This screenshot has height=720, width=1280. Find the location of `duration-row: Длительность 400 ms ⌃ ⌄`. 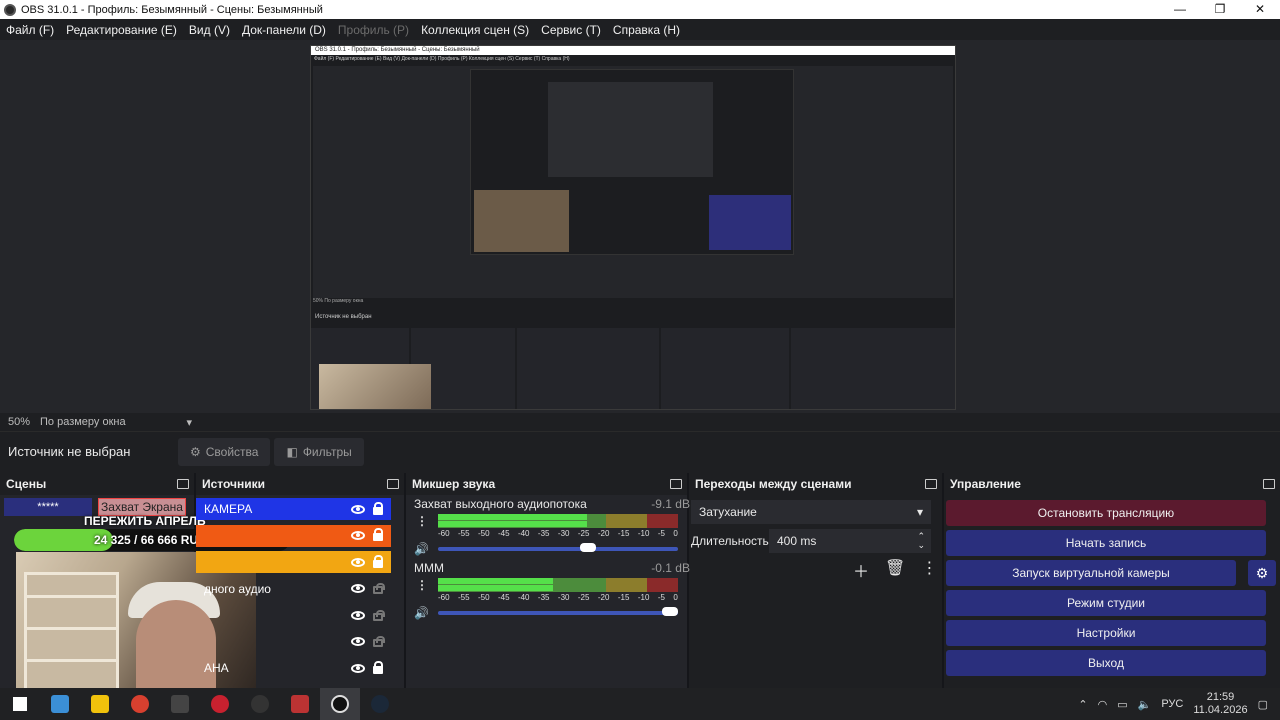

duration-row: Длительность 400 ms ⌃ ⌄ is located at coordinates (811, 541).